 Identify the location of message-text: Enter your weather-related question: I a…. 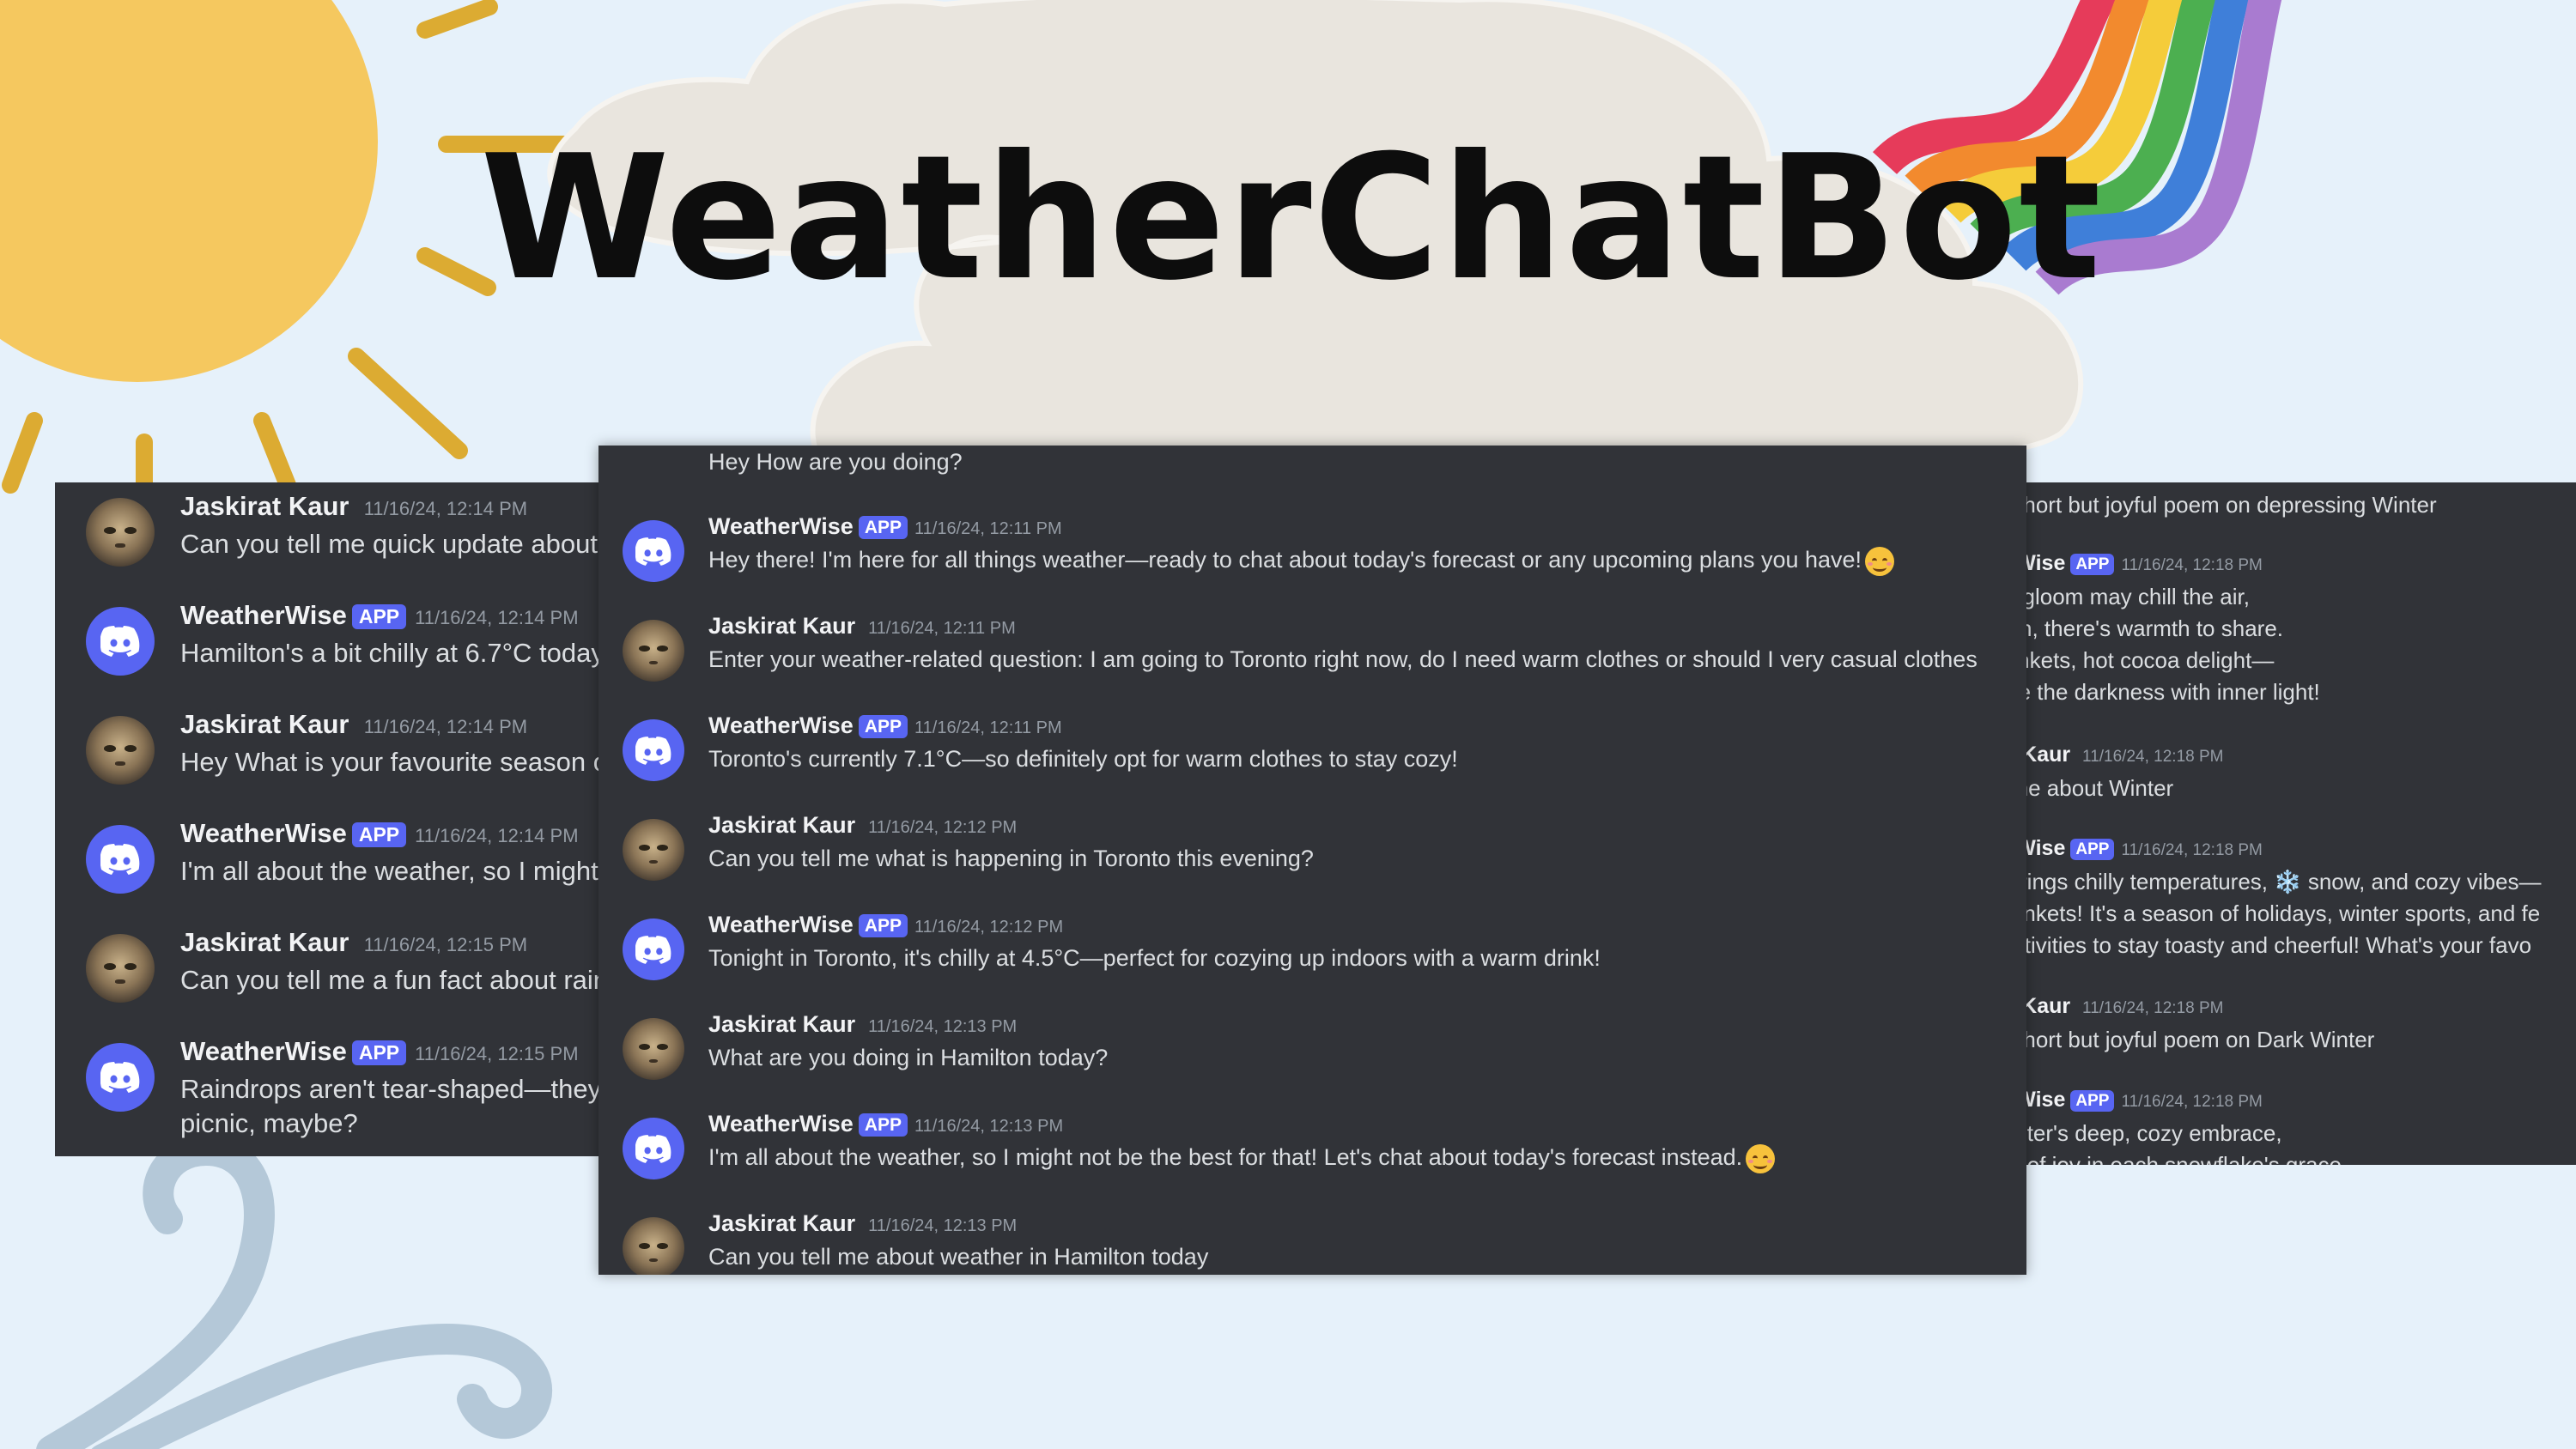
(1343, 659).